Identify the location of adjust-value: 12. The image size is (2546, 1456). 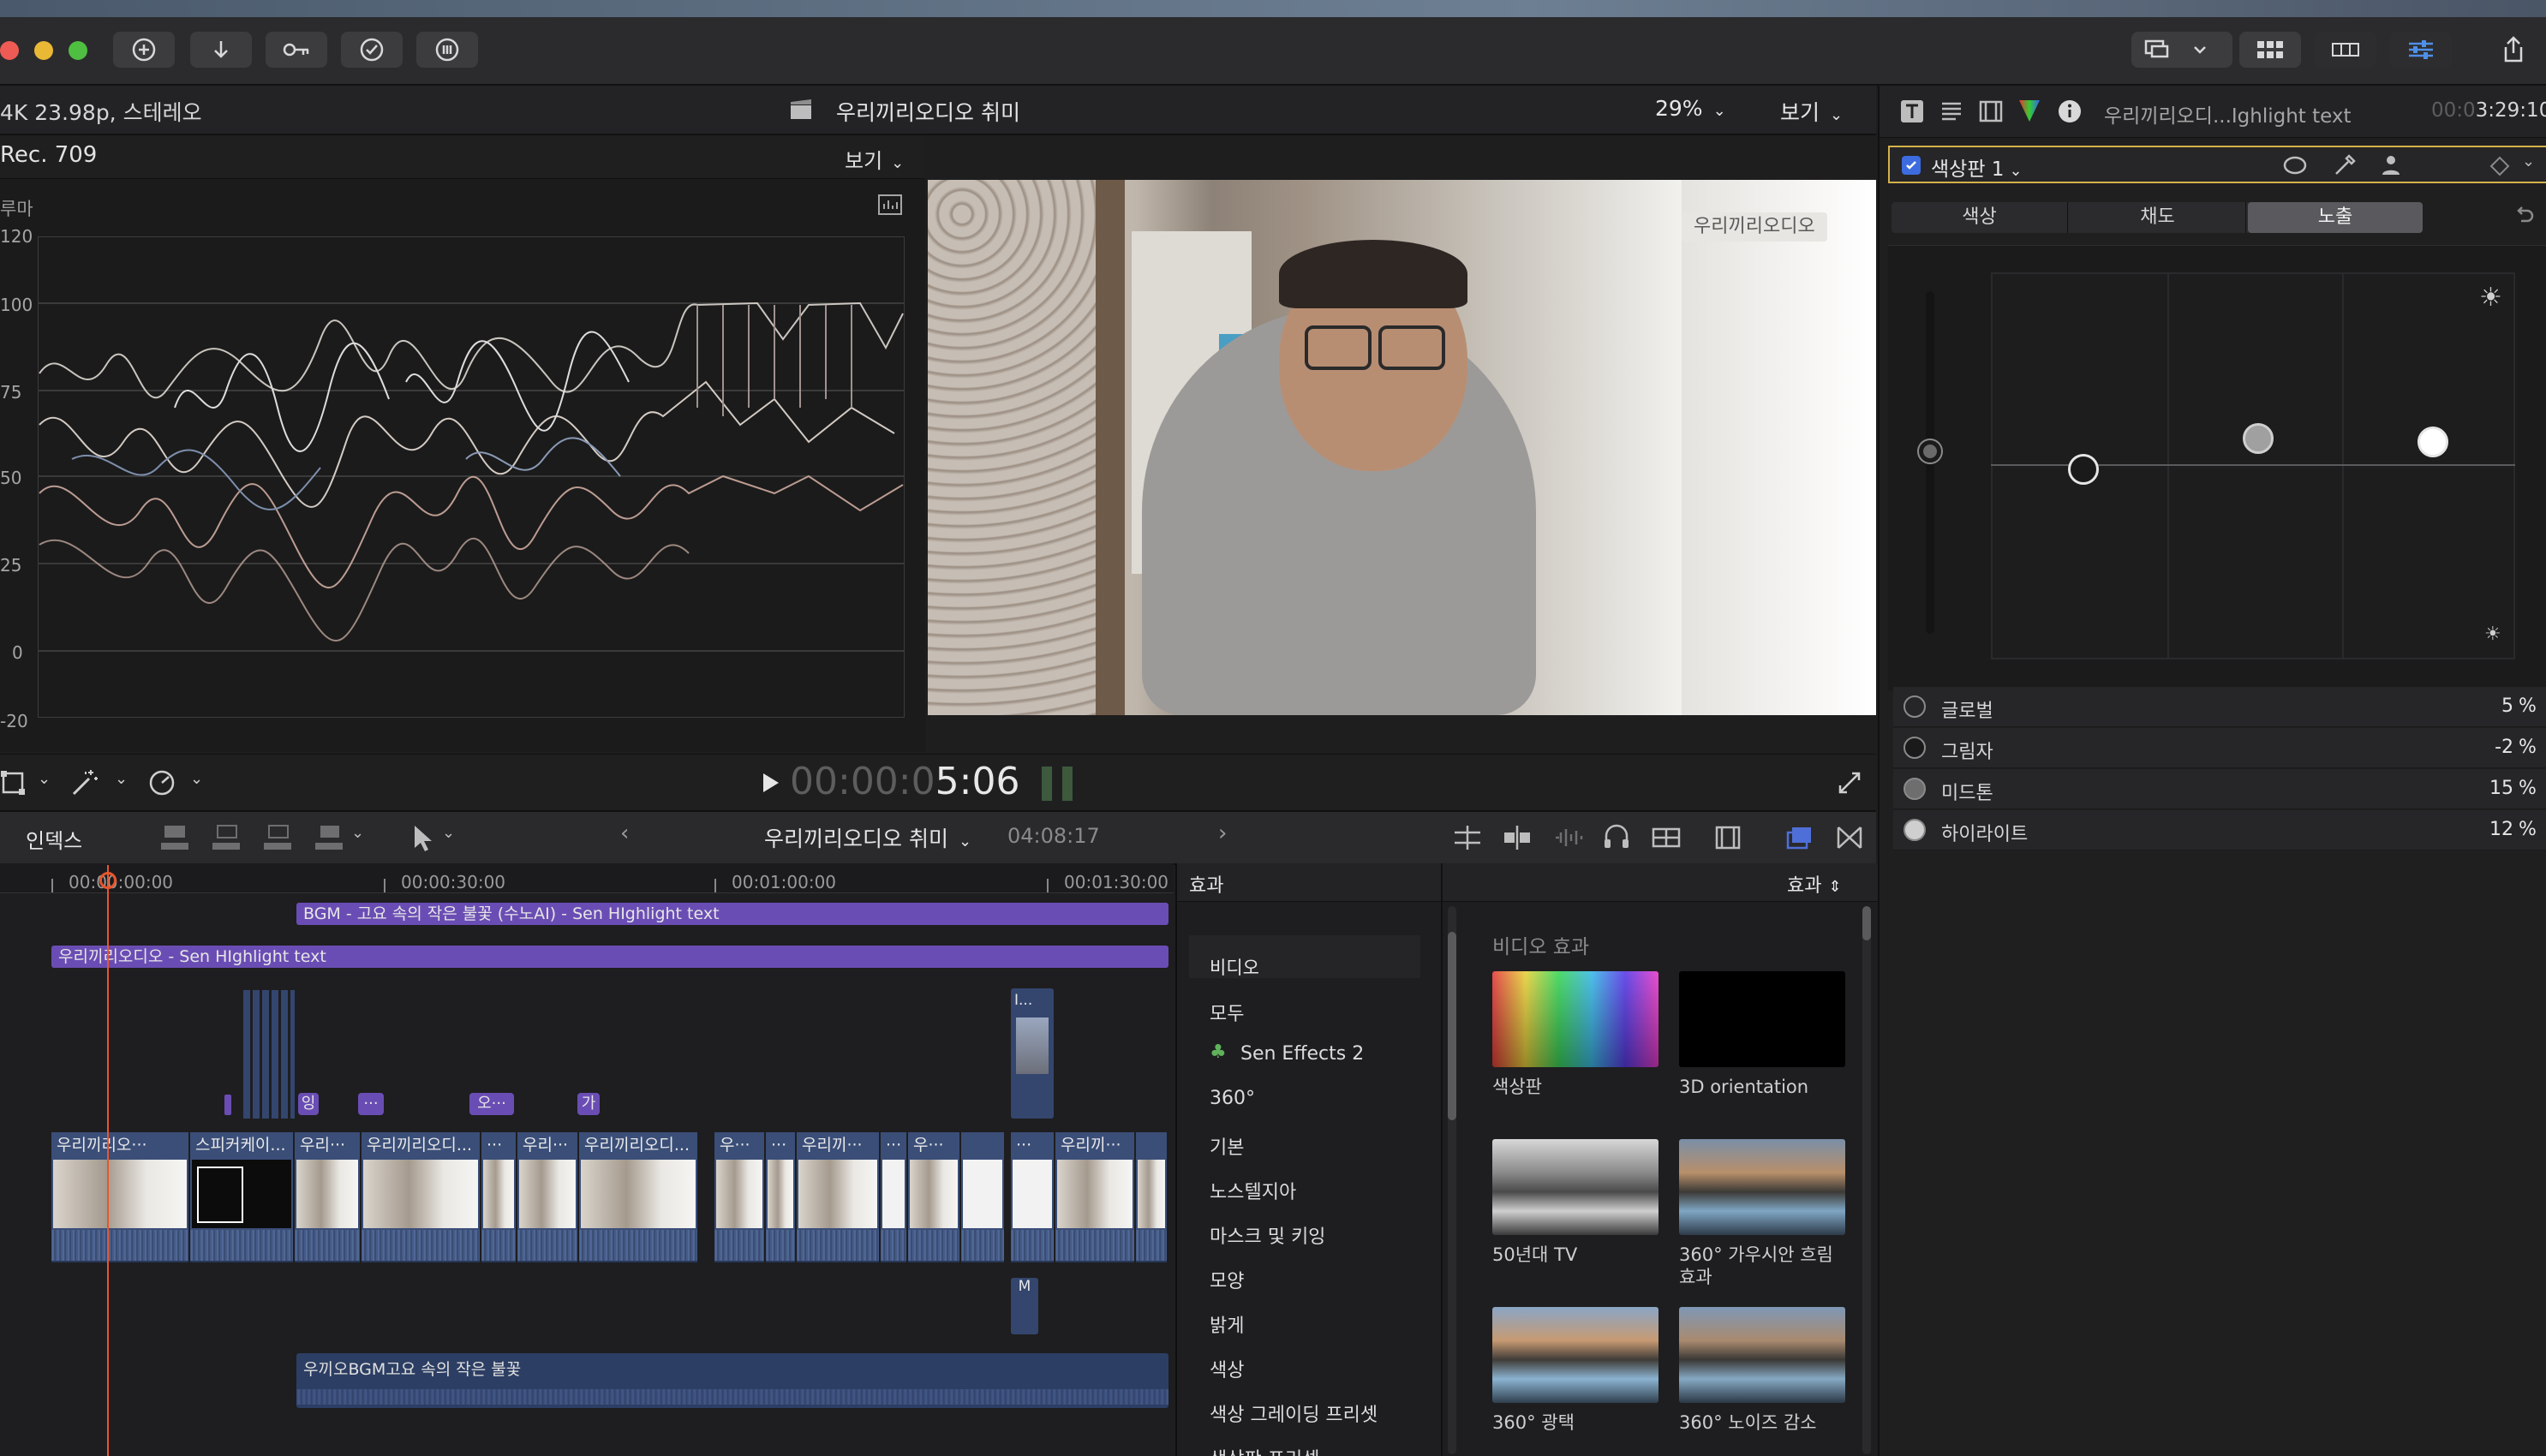
(2496, 829).